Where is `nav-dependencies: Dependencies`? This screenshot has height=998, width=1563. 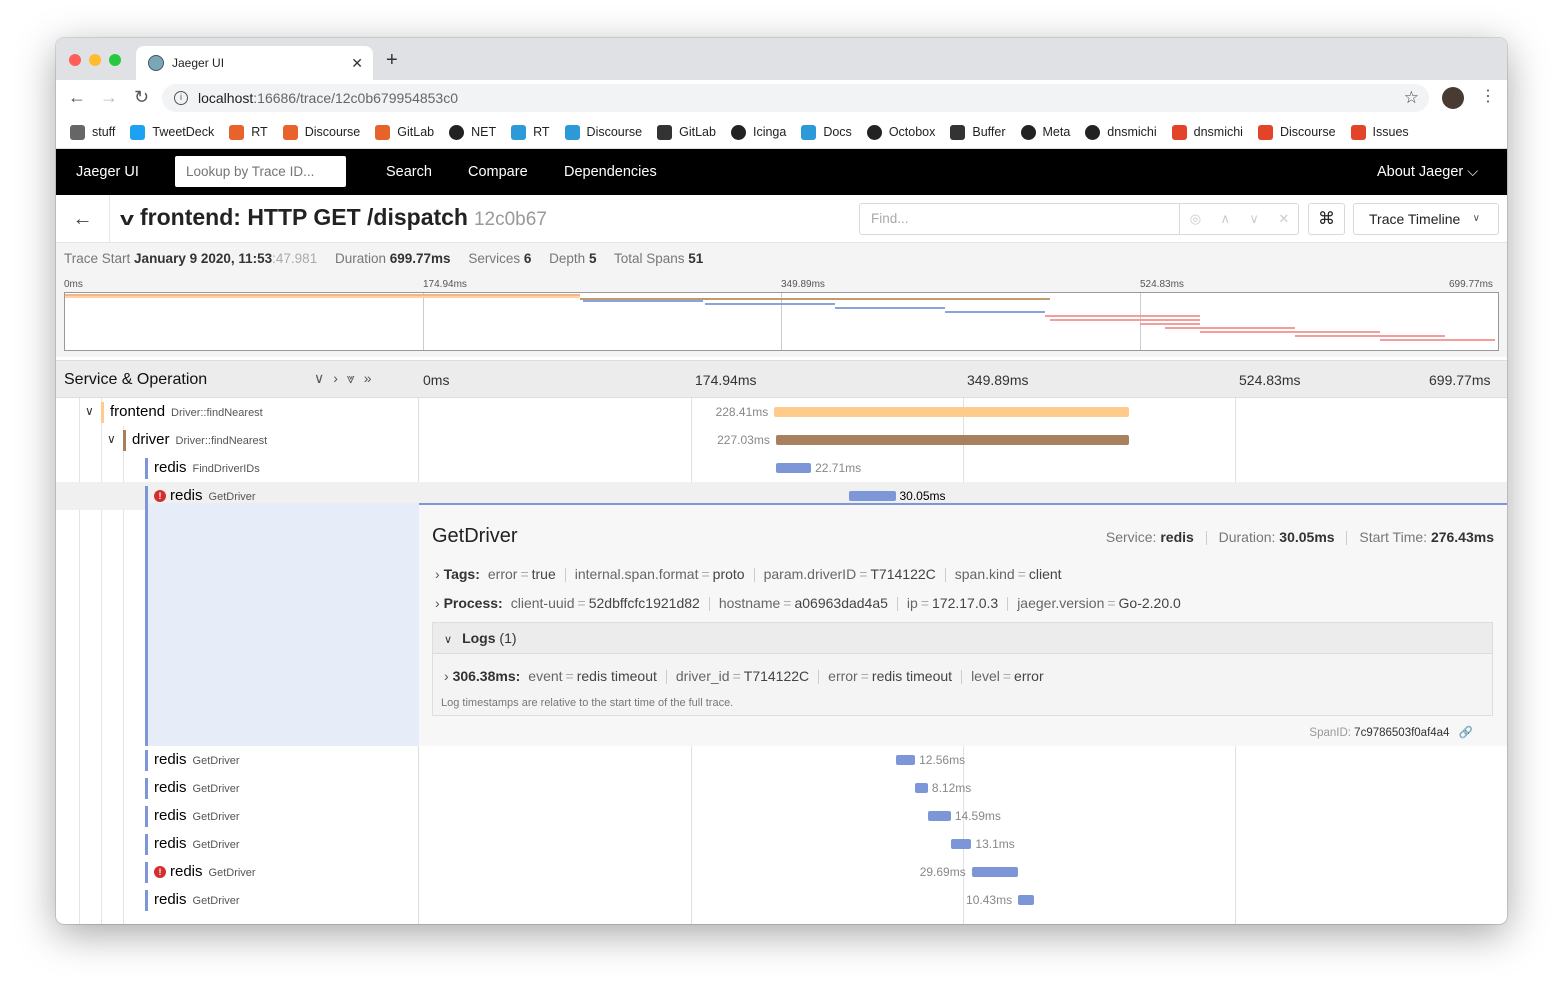
nav-dependencies: Dependencies is located at coordinates (610, 172).